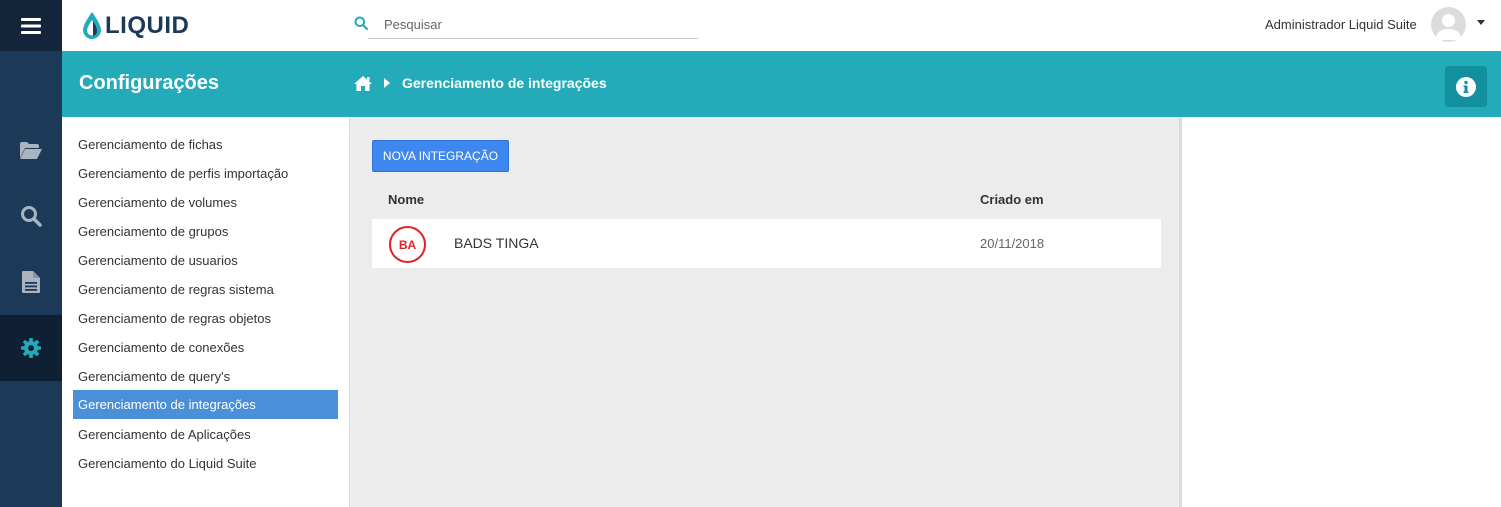 The width and height of the screenshot is (1501, 507). What do you see at coordinates (205, 231) in the screenshot?
I see `menu-item-grupos: Gerenciamento de grupos` at bounding box center [205, 231].